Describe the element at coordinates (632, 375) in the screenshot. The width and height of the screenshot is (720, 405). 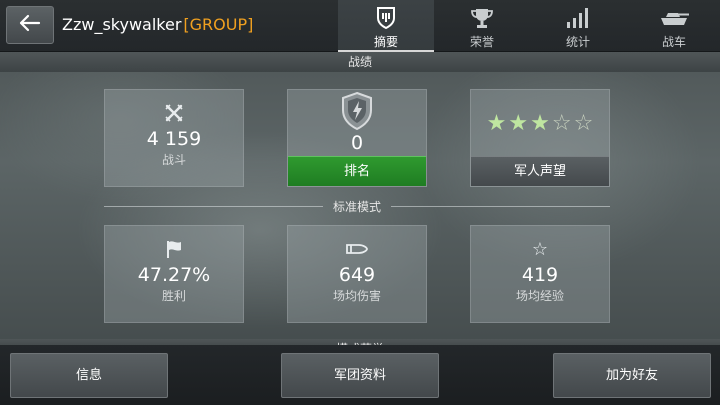
I see `add-friend-button: 加为好友` at that location.